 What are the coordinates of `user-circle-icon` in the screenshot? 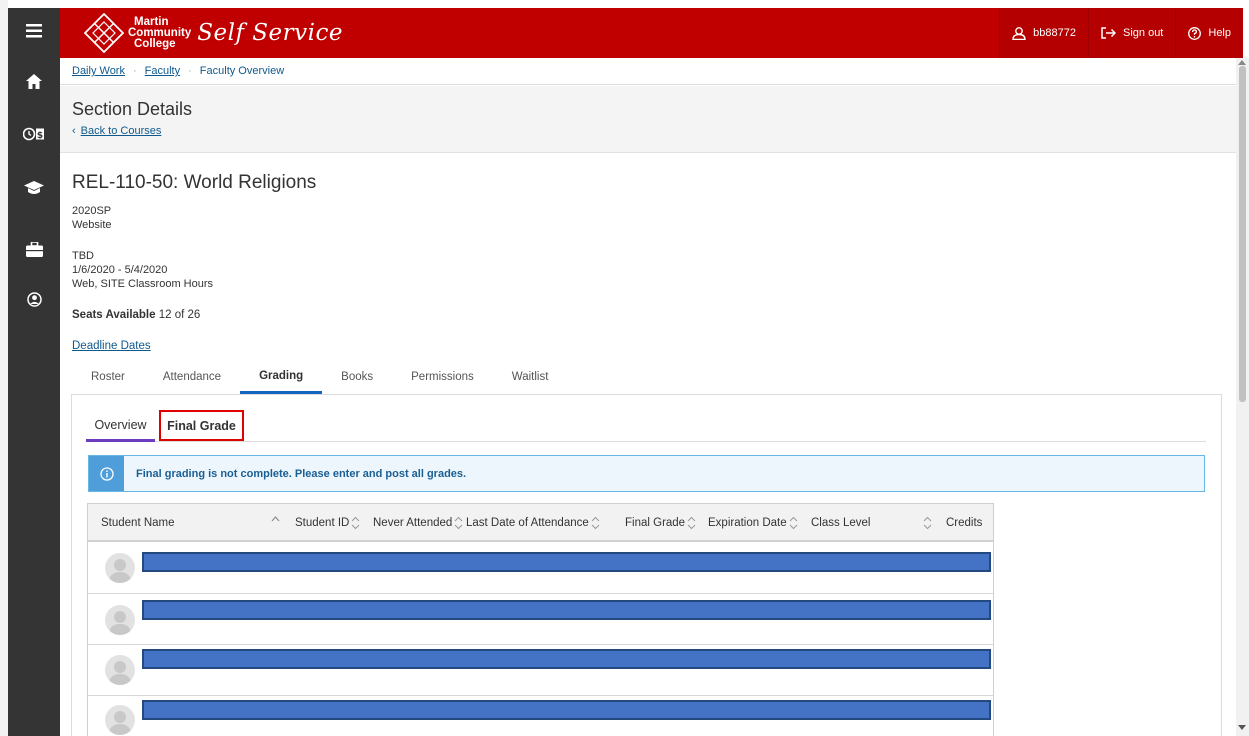 It's located at (34, 299).